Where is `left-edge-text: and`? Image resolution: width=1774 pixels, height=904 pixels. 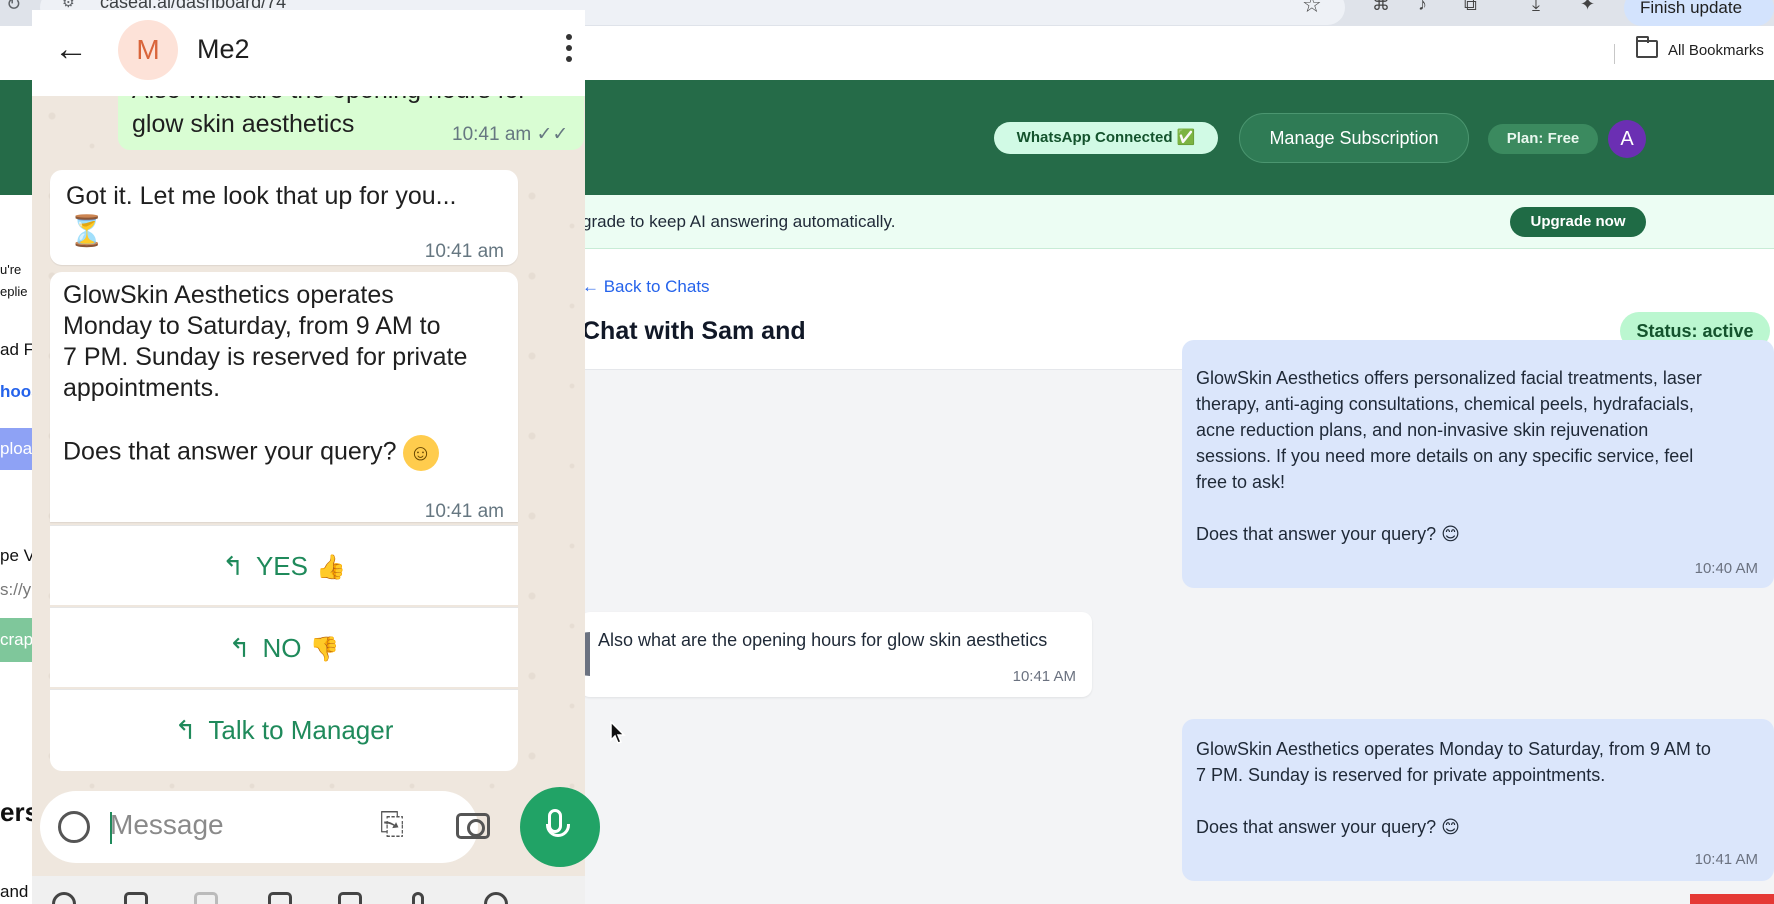 left-edge-text: and is located at coordinates (14, 891).